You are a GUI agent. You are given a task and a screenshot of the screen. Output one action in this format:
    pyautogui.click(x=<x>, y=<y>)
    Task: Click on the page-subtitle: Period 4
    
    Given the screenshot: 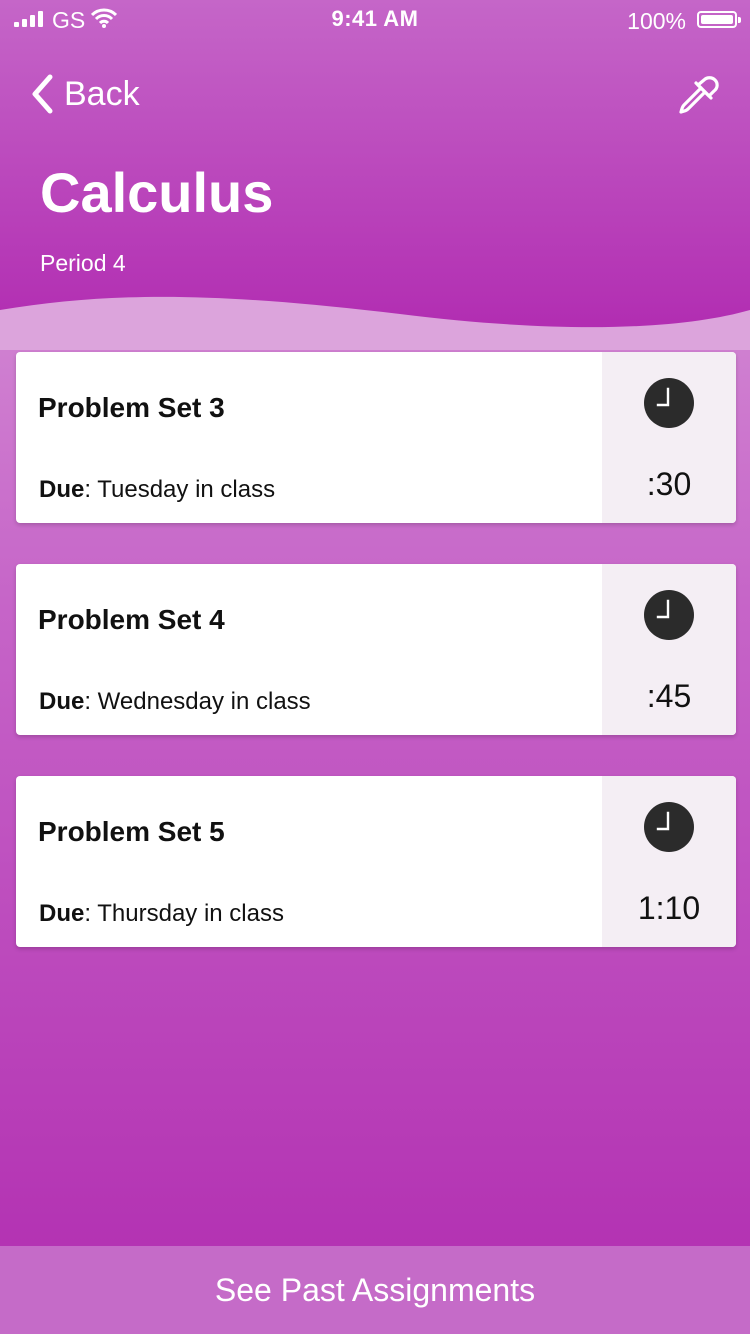 What is the action you would take?
    pyautogui.click(x=83, y=263)
    